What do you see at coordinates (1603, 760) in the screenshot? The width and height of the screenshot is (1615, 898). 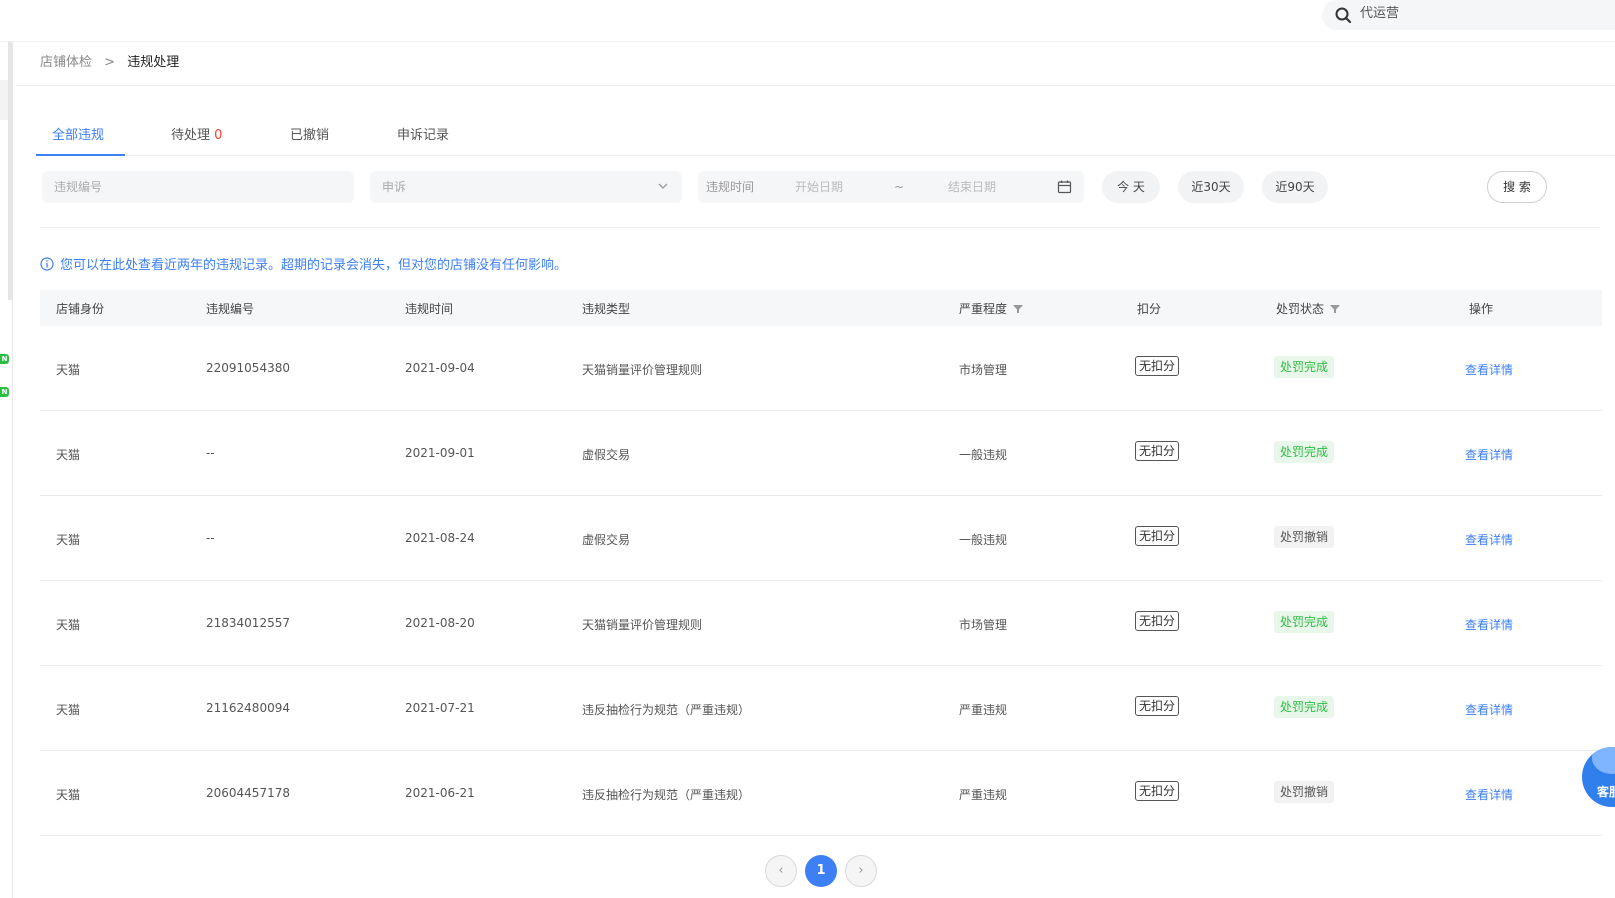 I see `mascot-icon` at bounding box center [1603, 760].